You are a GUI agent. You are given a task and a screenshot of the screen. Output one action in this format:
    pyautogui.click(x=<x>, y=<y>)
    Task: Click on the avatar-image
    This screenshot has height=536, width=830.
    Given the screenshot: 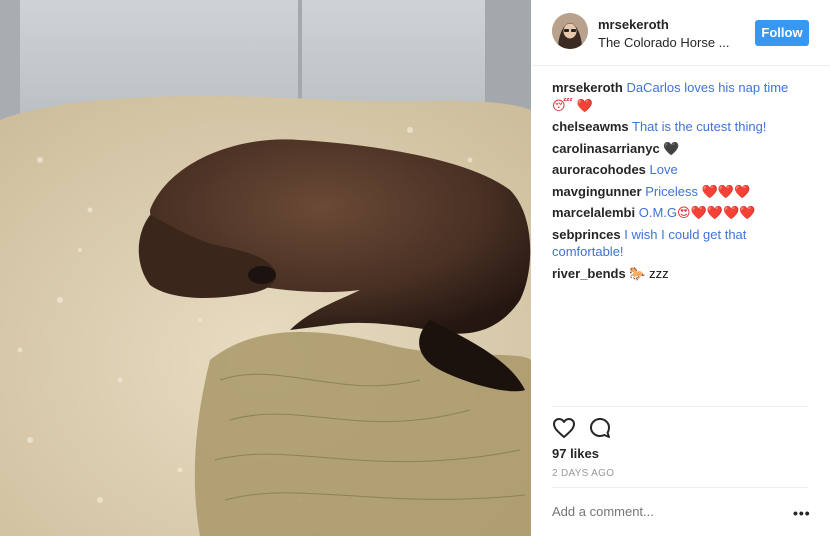 What is the action you would take?
    pyautogui.click(x=570, y=31)
    